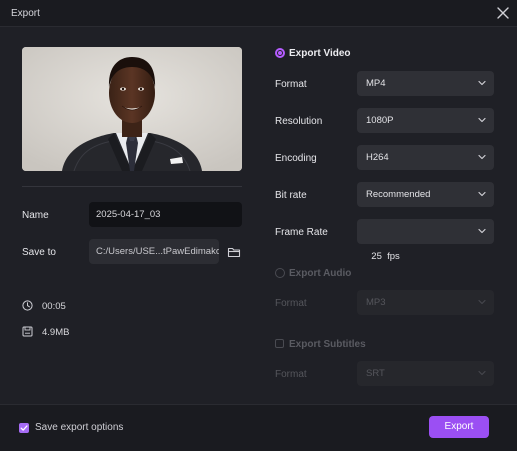  I want to click on close-button, so click(503, 13).